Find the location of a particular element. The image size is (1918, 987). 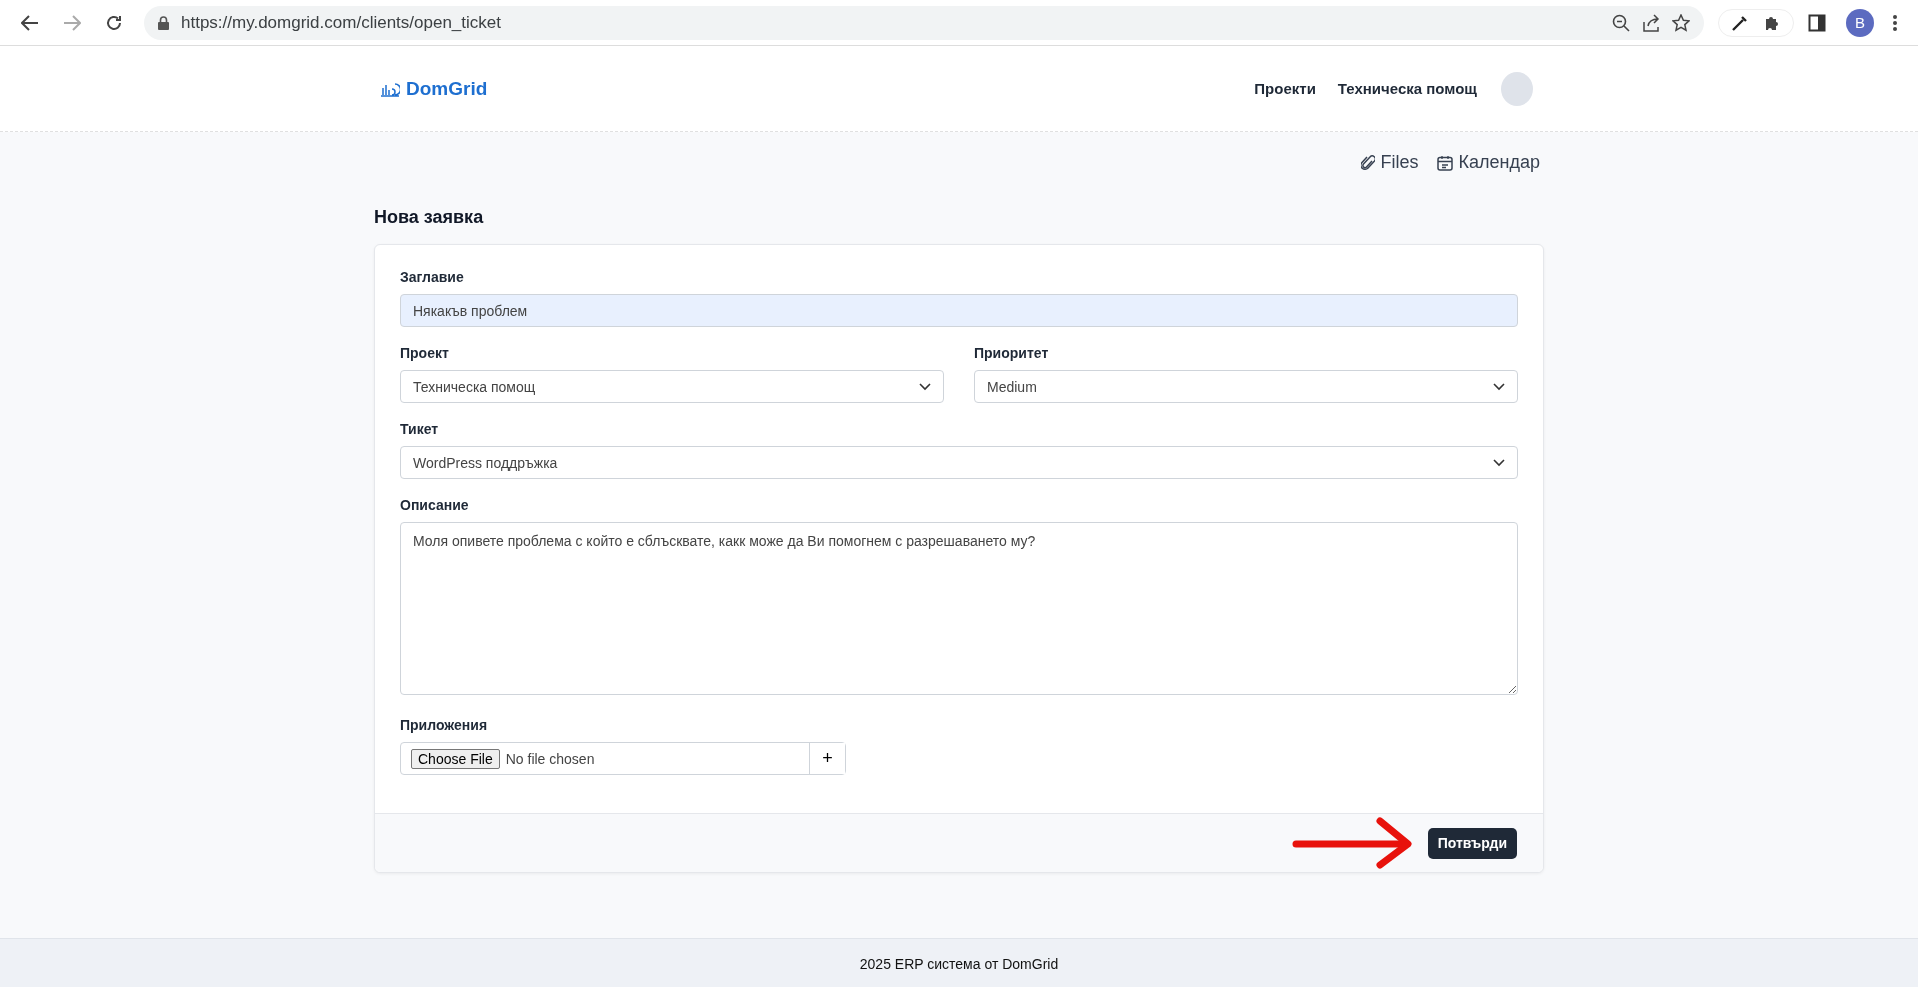

field-label: Заглавие is located at coordinates (432, 277).